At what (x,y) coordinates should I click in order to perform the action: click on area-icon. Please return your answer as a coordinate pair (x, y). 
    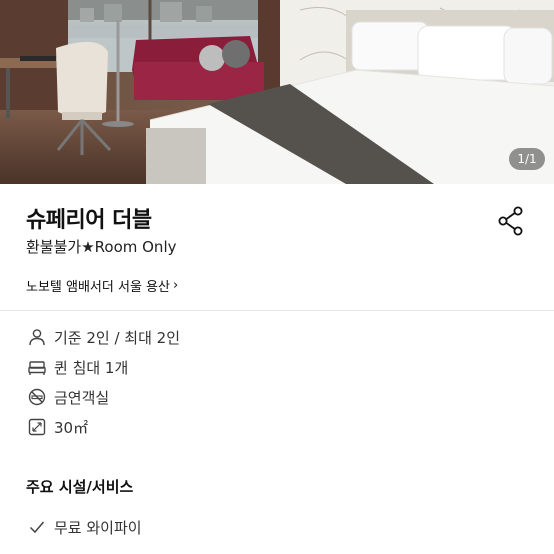
    Looking at the image, I should click on (37, 427).